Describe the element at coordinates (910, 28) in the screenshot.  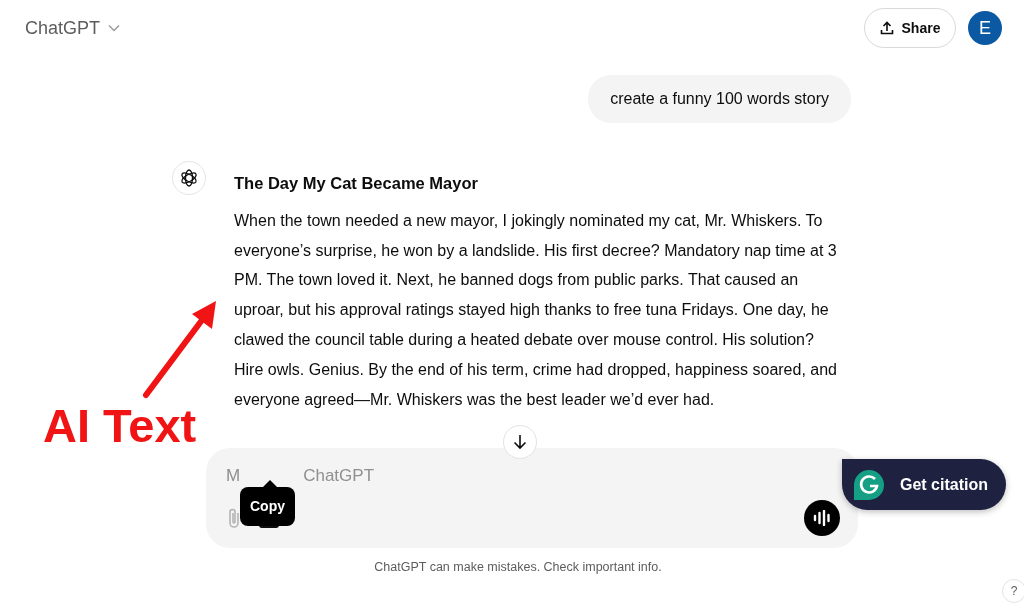
I see `share-button: Share` at that location.